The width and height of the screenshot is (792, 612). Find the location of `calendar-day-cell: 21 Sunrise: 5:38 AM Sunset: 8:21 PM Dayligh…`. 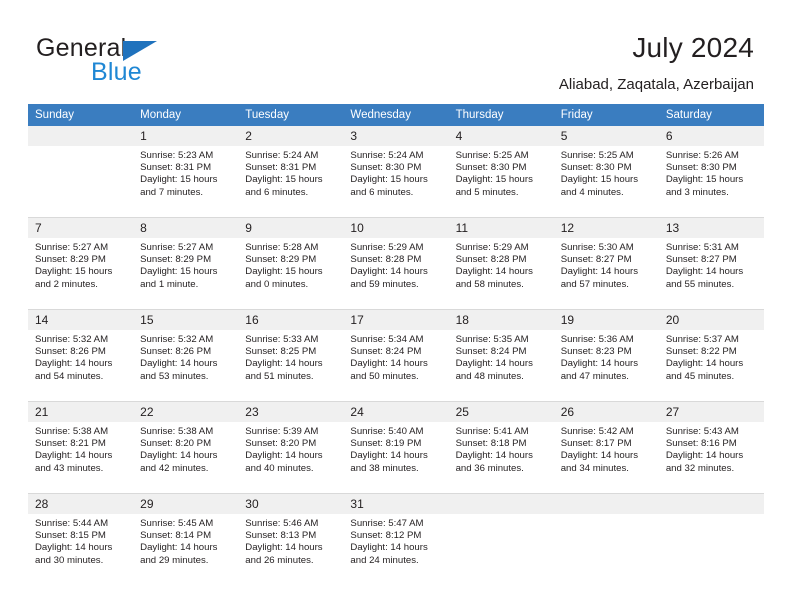

calendar-day-cell: 21 Sunrise: 5:38 AM Sunset: 8:21 PM Dayligh… is located at coordinates (81, 447).